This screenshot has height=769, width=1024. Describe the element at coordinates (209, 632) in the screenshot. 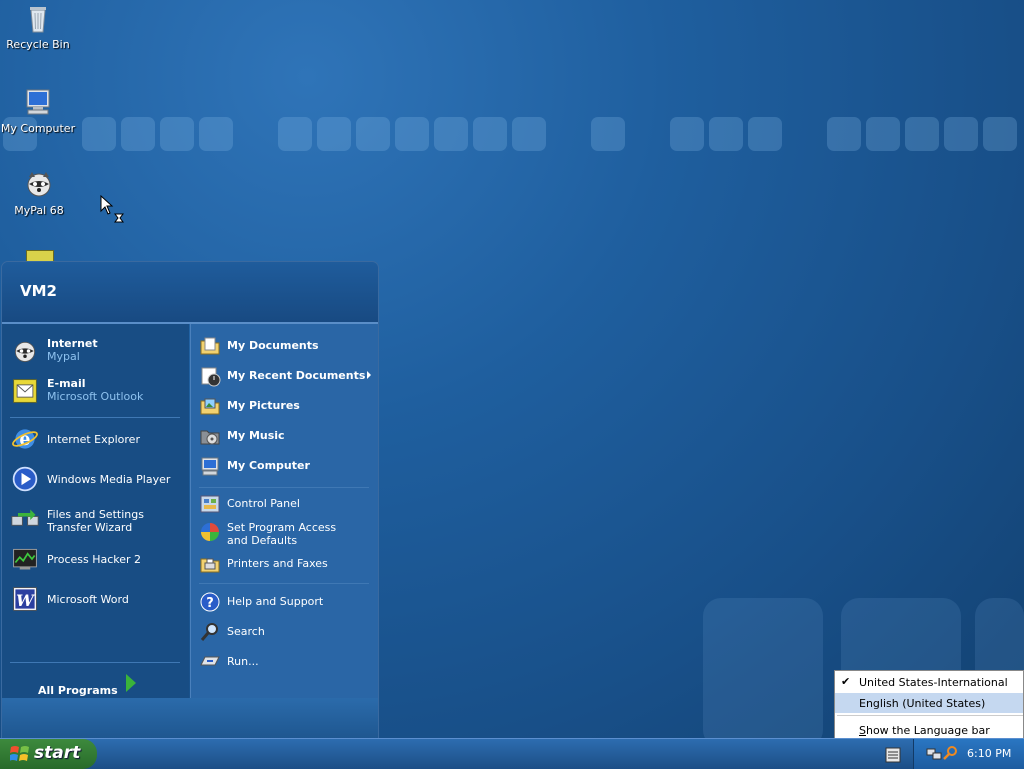

I see `search-icon` at that location.